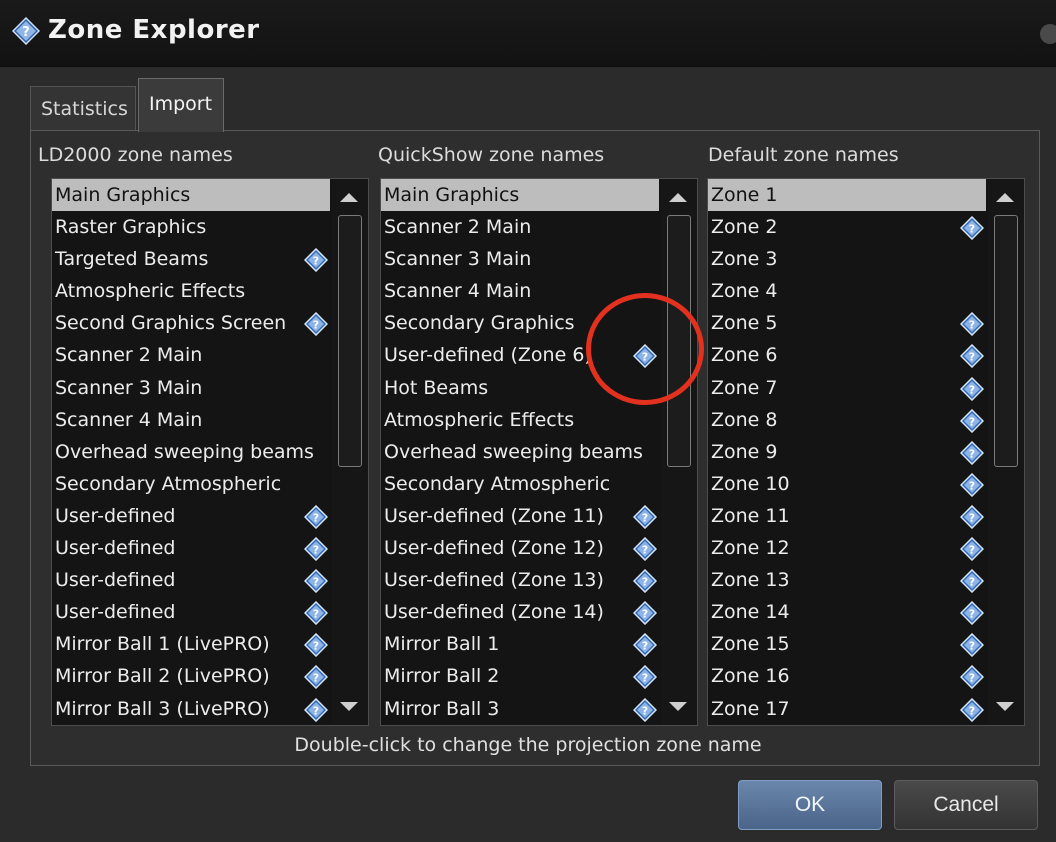 This screenshot has height=842, width=1056. I want to click on list-item: User-defined (Zone 11)?, so click(539, 516).